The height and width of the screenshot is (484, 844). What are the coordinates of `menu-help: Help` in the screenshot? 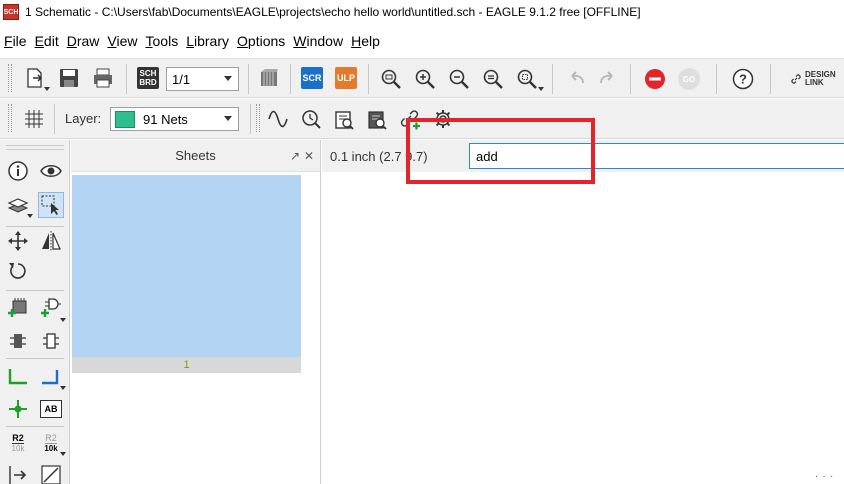 It's located at (365, 41).